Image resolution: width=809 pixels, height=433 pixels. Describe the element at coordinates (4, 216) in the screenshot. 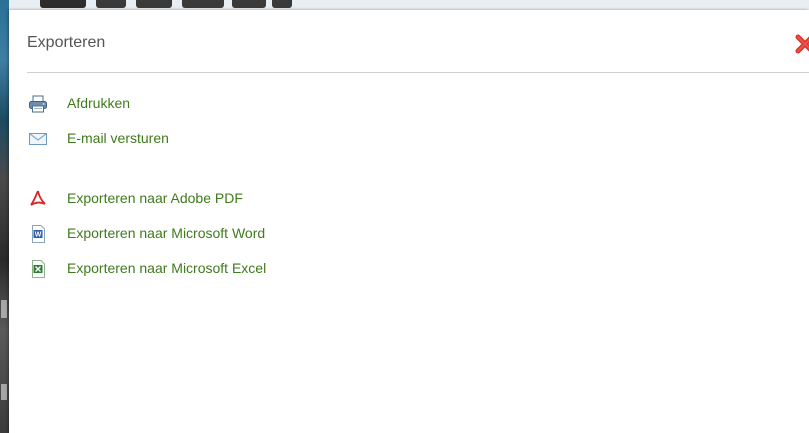

I see `background-page-sidebar` at that location.